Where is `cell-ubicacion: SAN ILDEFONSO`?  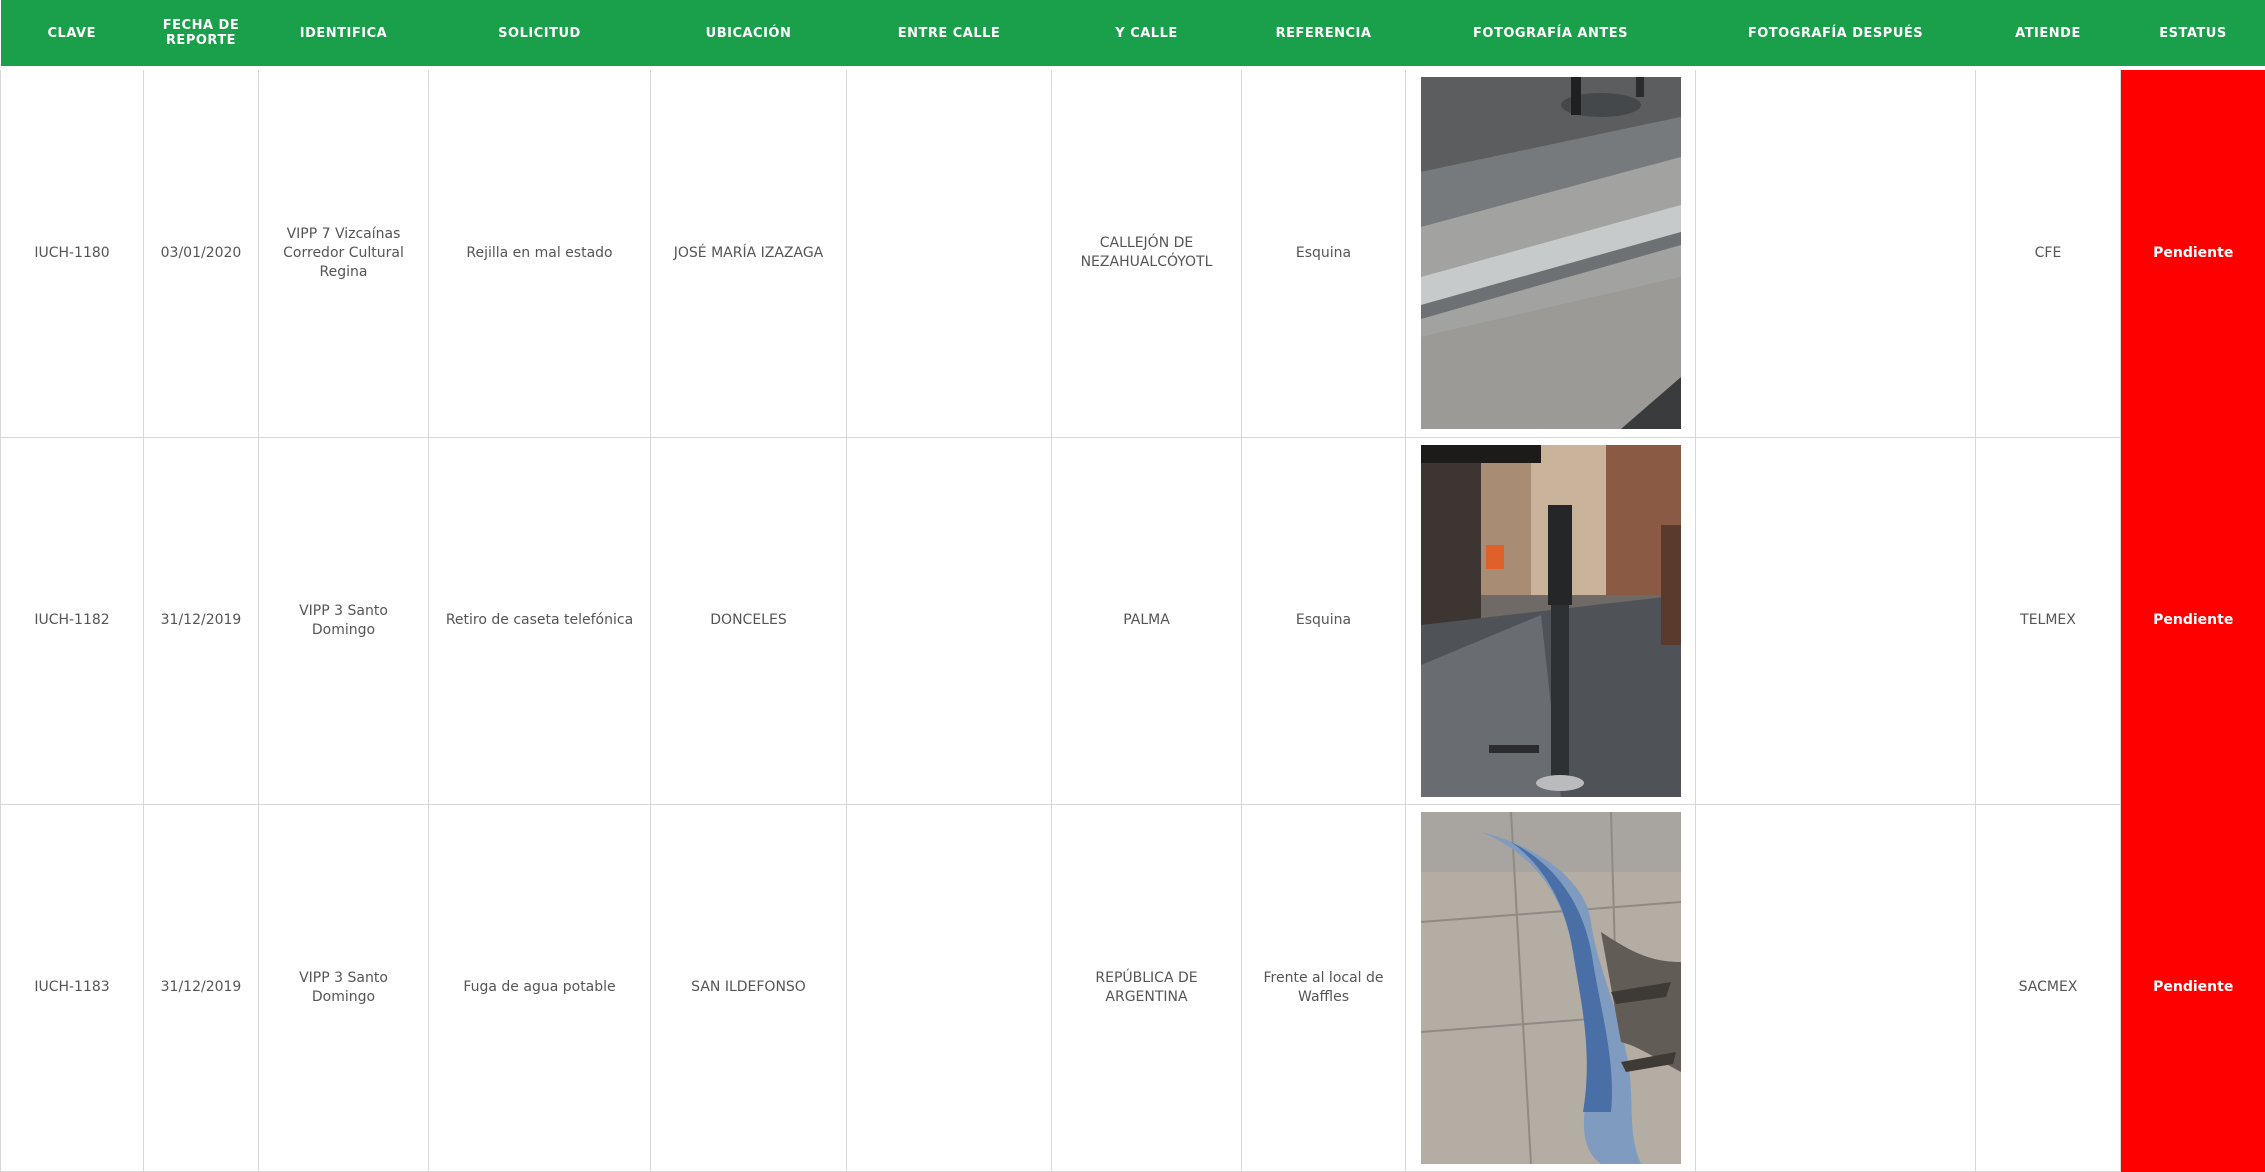 cell-ubicacion: SAN ILDEFONSO is located at coordinates (749, 987).